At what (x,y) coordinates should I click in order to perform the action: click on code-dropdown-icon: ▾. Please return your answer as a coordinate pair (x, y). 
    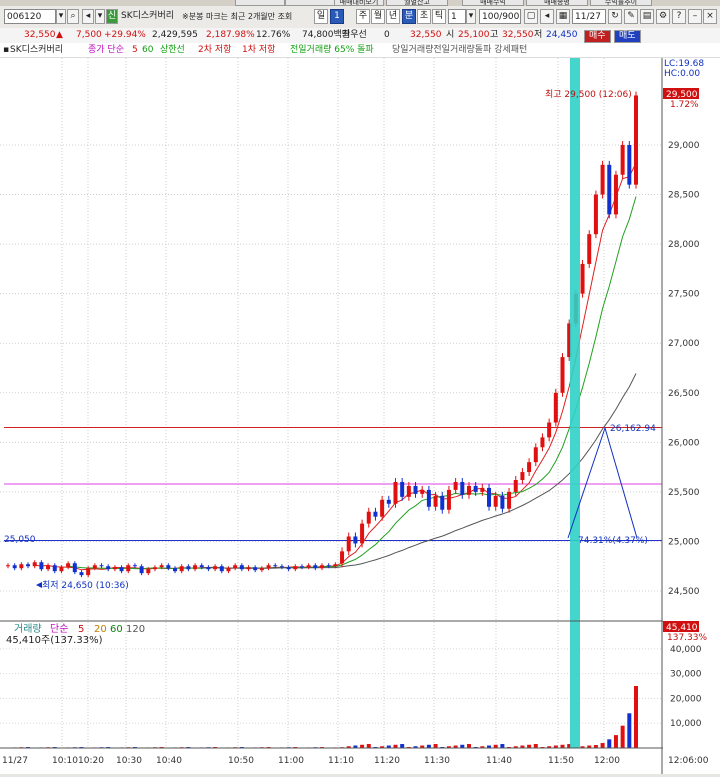
    Looking at the image, I should click on (61, 16).